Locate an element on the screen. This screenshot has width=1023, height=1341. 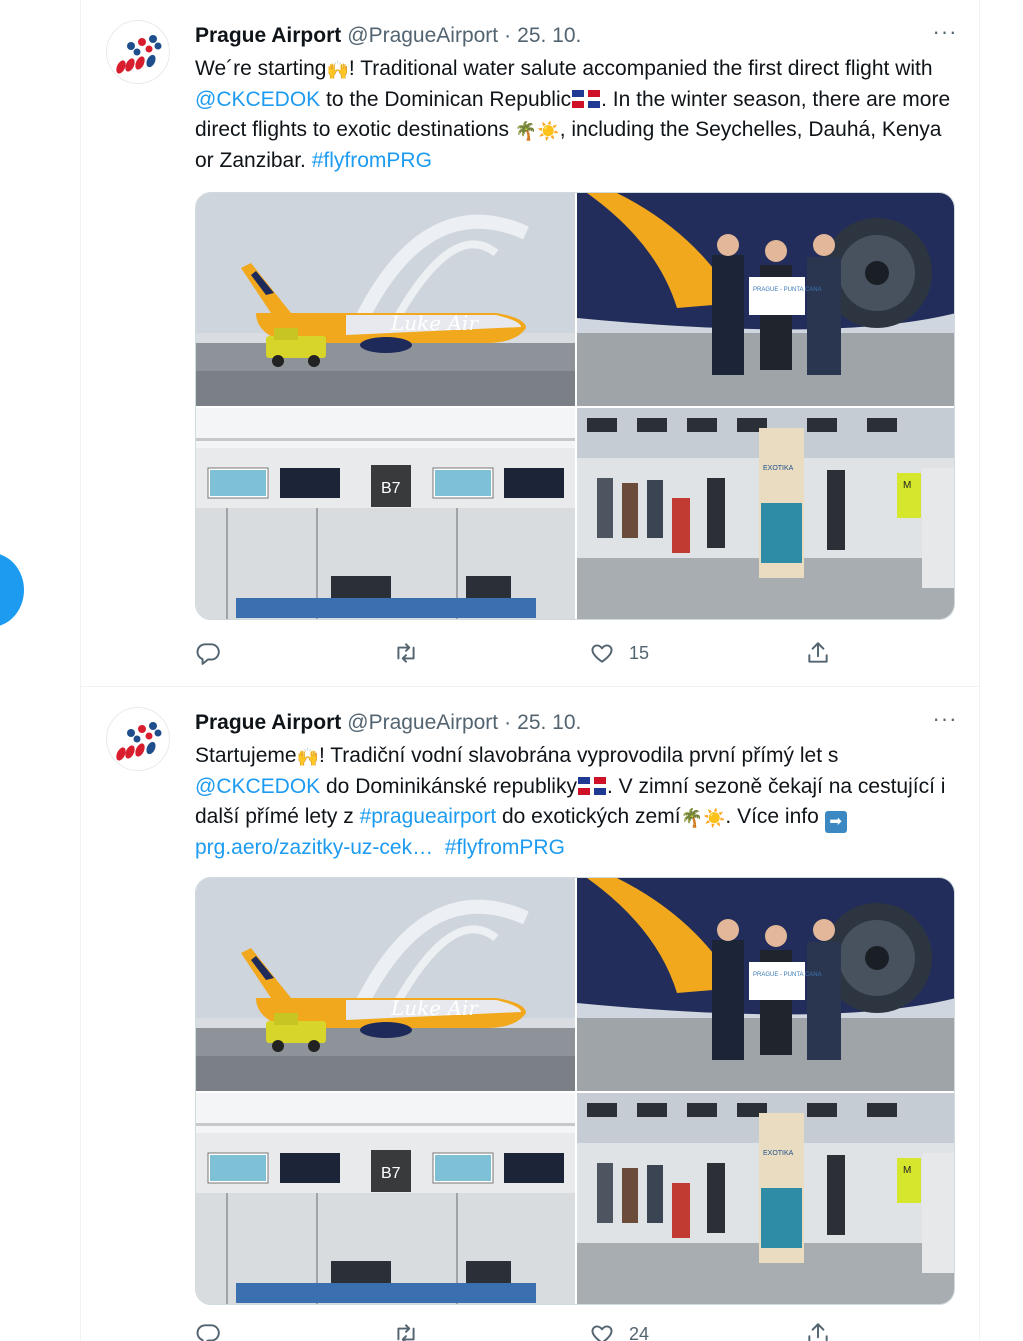
like-count: 24 is located at coordinates (639, 1332).